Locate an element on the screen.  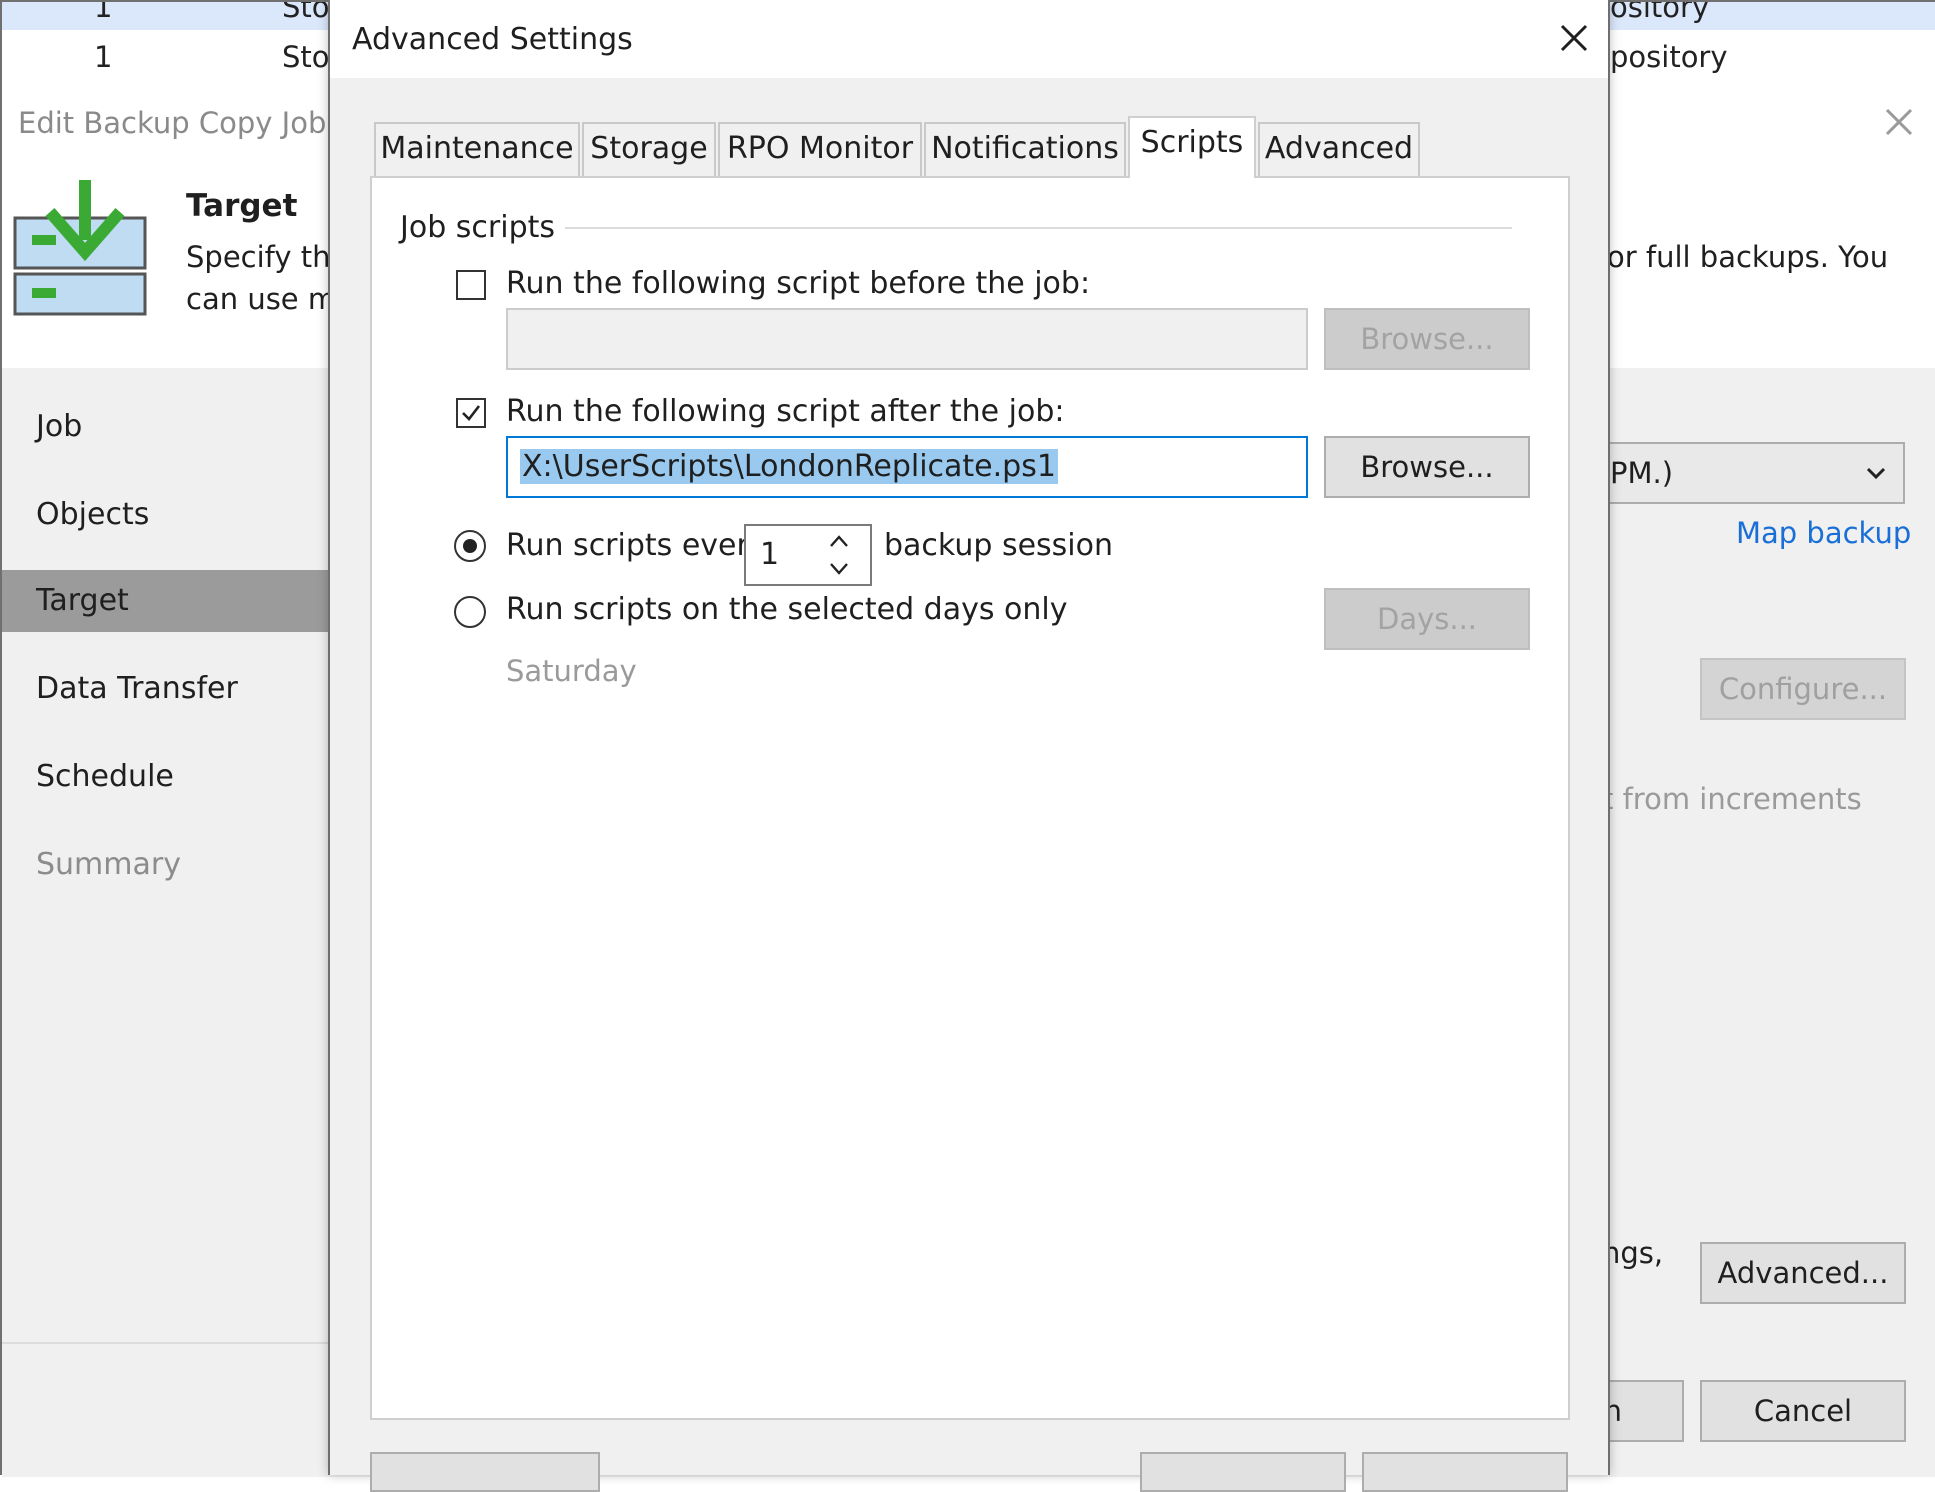
radio-selected-dot is located at coordinates (470, 546).